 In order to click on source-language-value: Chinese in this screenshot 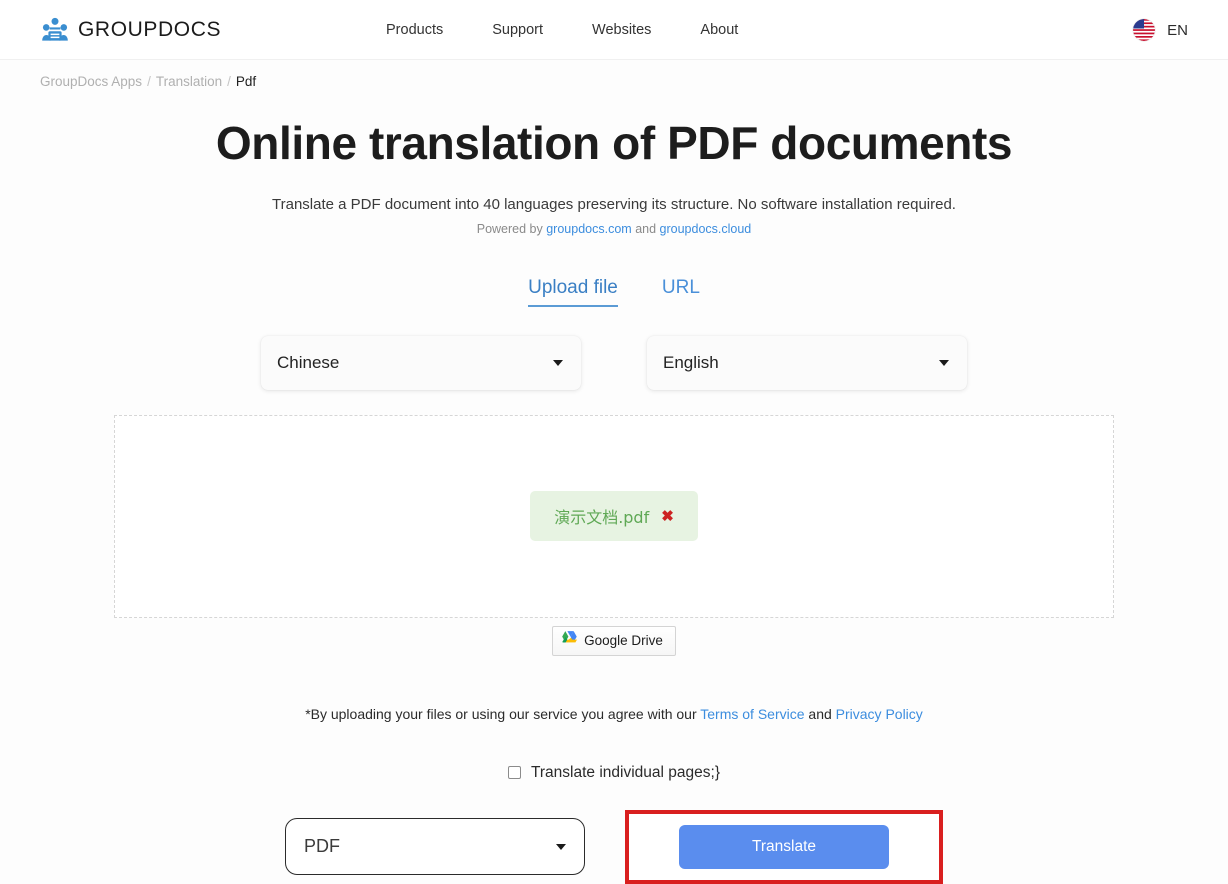, I will do `click(308, 362)`.